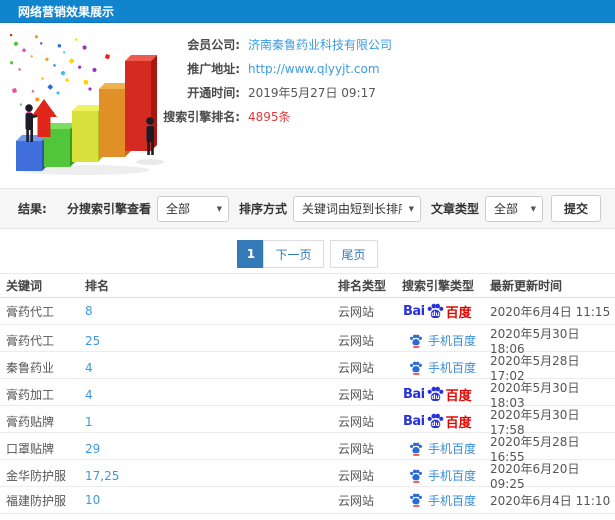 This screenshot has width=615, height=520. What do you see at coordinates (307, 11) in the screenshot?
I see `app-header: 网络营销效果展示` at bounding box center [307, 11].